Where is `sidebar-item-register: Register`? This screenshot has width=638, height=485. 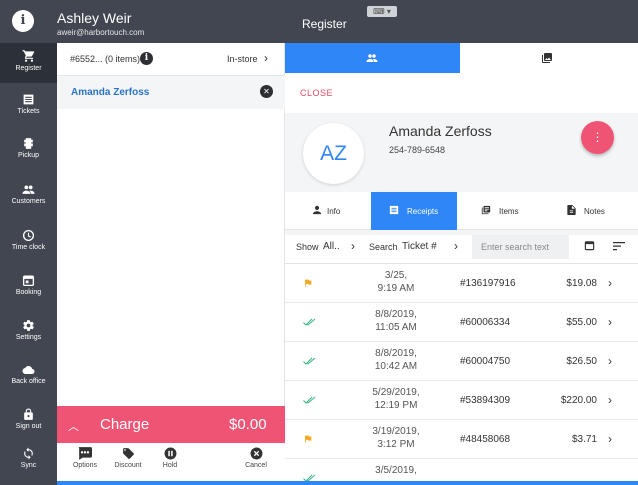
sidebar-item-register: Register is located at coordinates (28, 63).